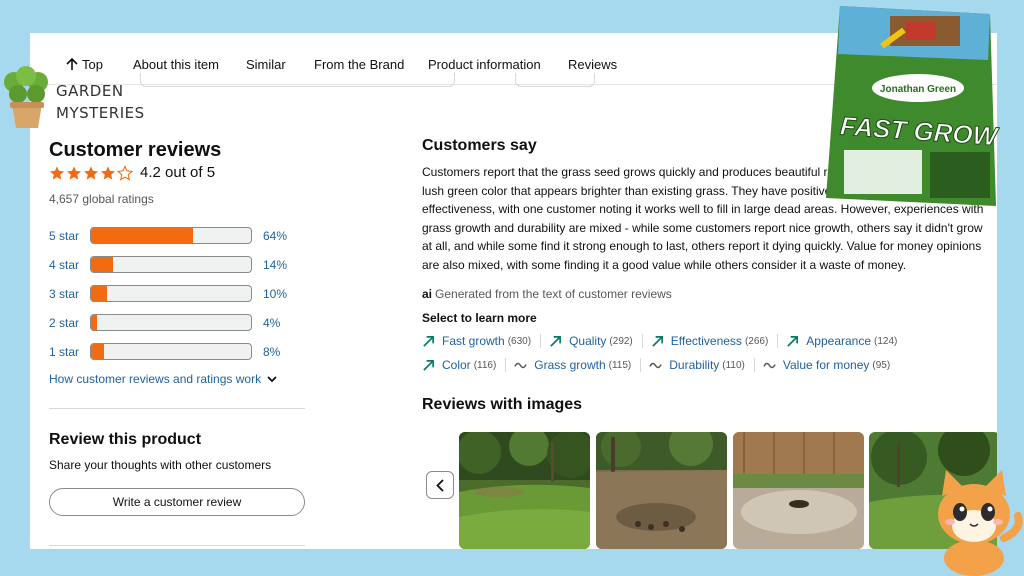 This screenshot has width=1024, height=576. Describe the element at coordinates (473, 341) in the screenshot. I see `chip-label: Fast growth` at that location.